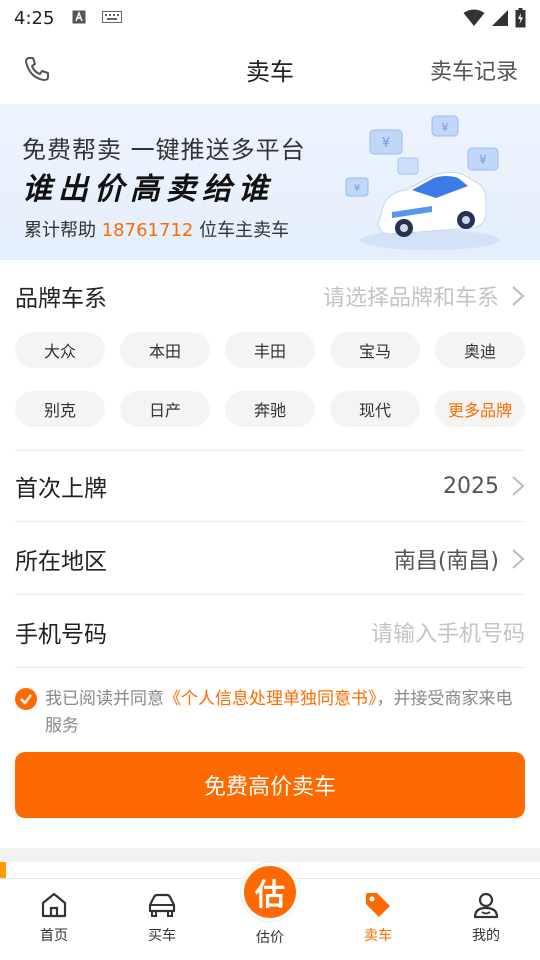  What do you see at coordinates (60, 409) in the screenshot?
I see `brand-chip: 别克` at bounding box center [60, 409].